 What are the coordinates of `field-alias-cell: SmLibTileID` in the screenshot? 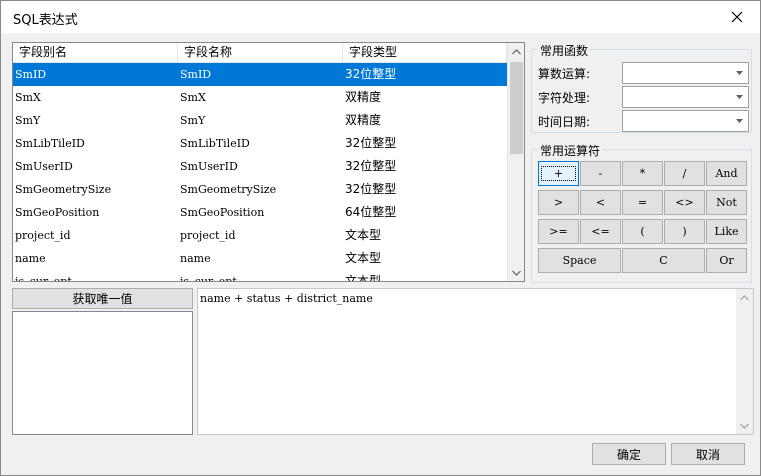 It's located at (50, 143).